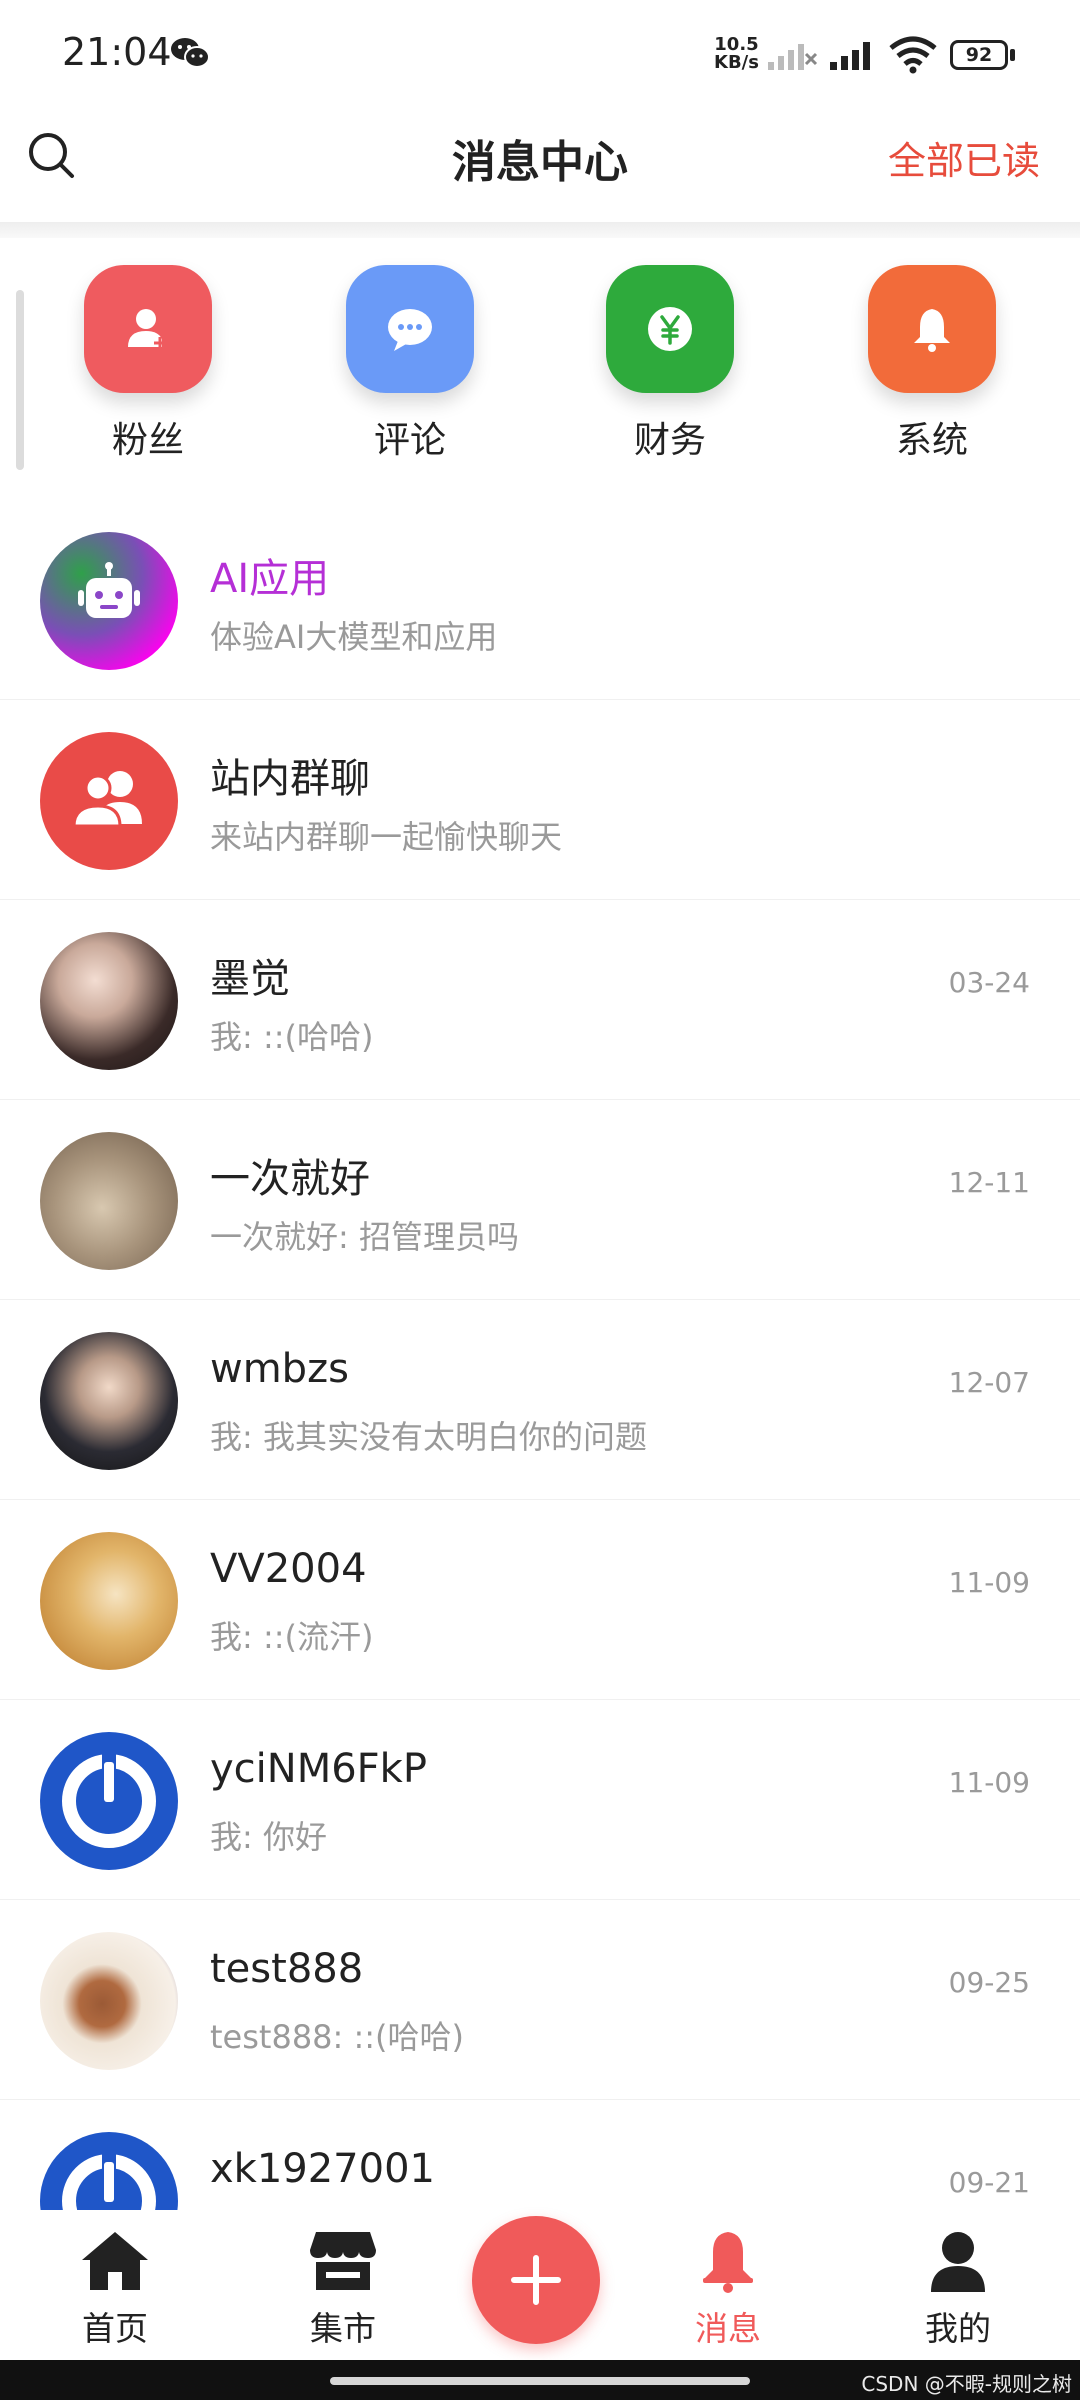 The image size is (1080, 2400). I want to click on net-speed: 10.5 KB/s, so click(736, 54).